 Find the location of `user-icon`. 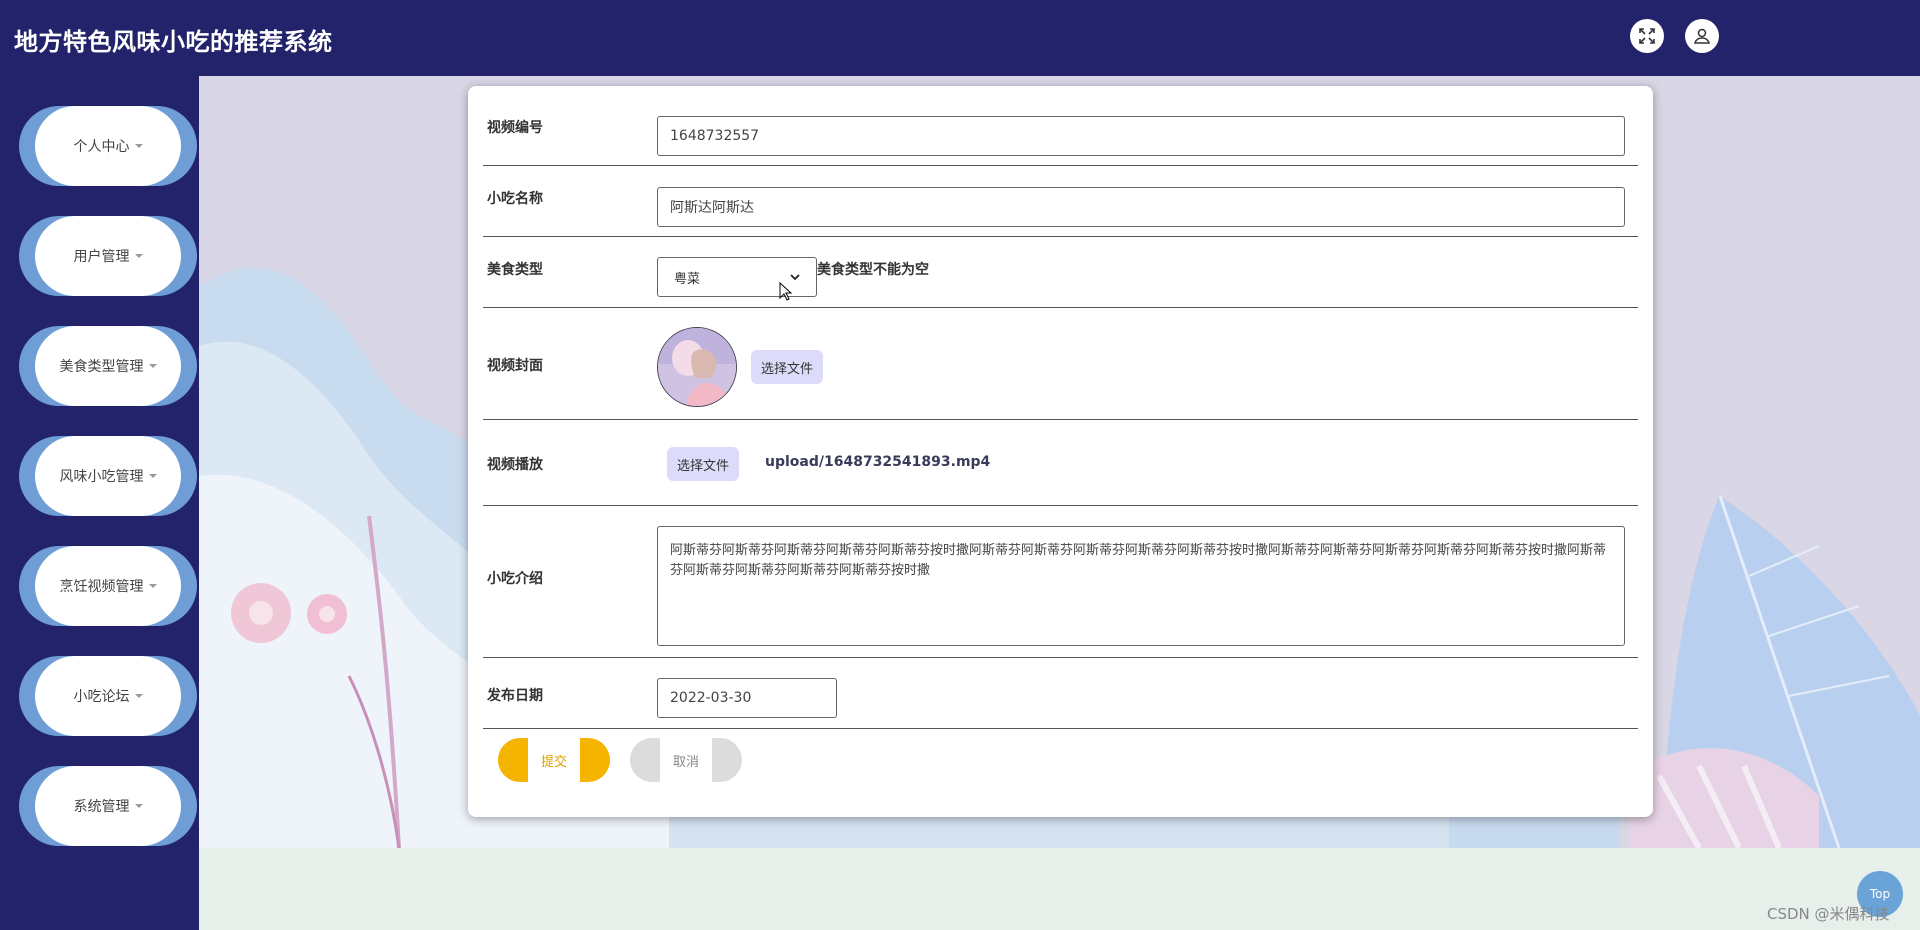

user-icon is located at coordinates (1702, 36).